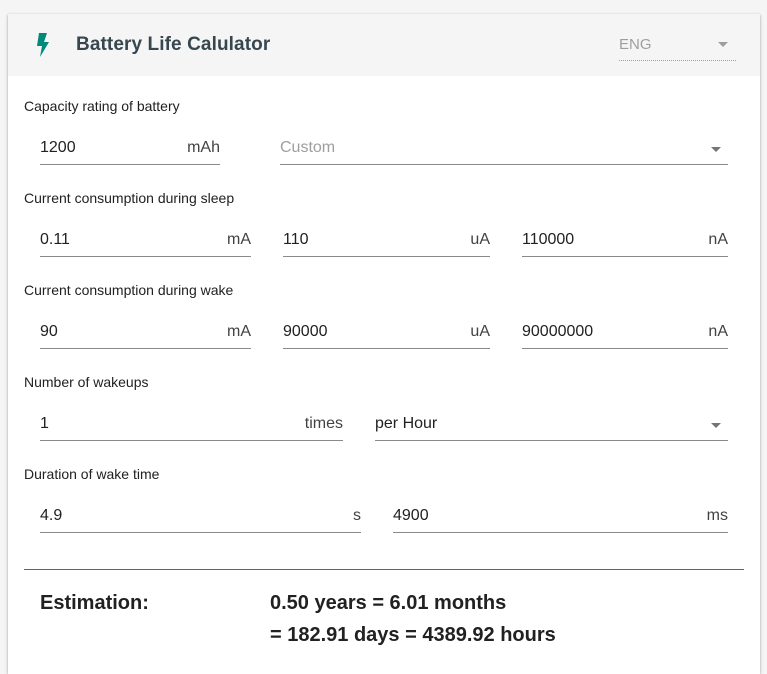 The width and height of the screenshot is (767, 674). I want to click on language-select: ENG, so click(677, 44).